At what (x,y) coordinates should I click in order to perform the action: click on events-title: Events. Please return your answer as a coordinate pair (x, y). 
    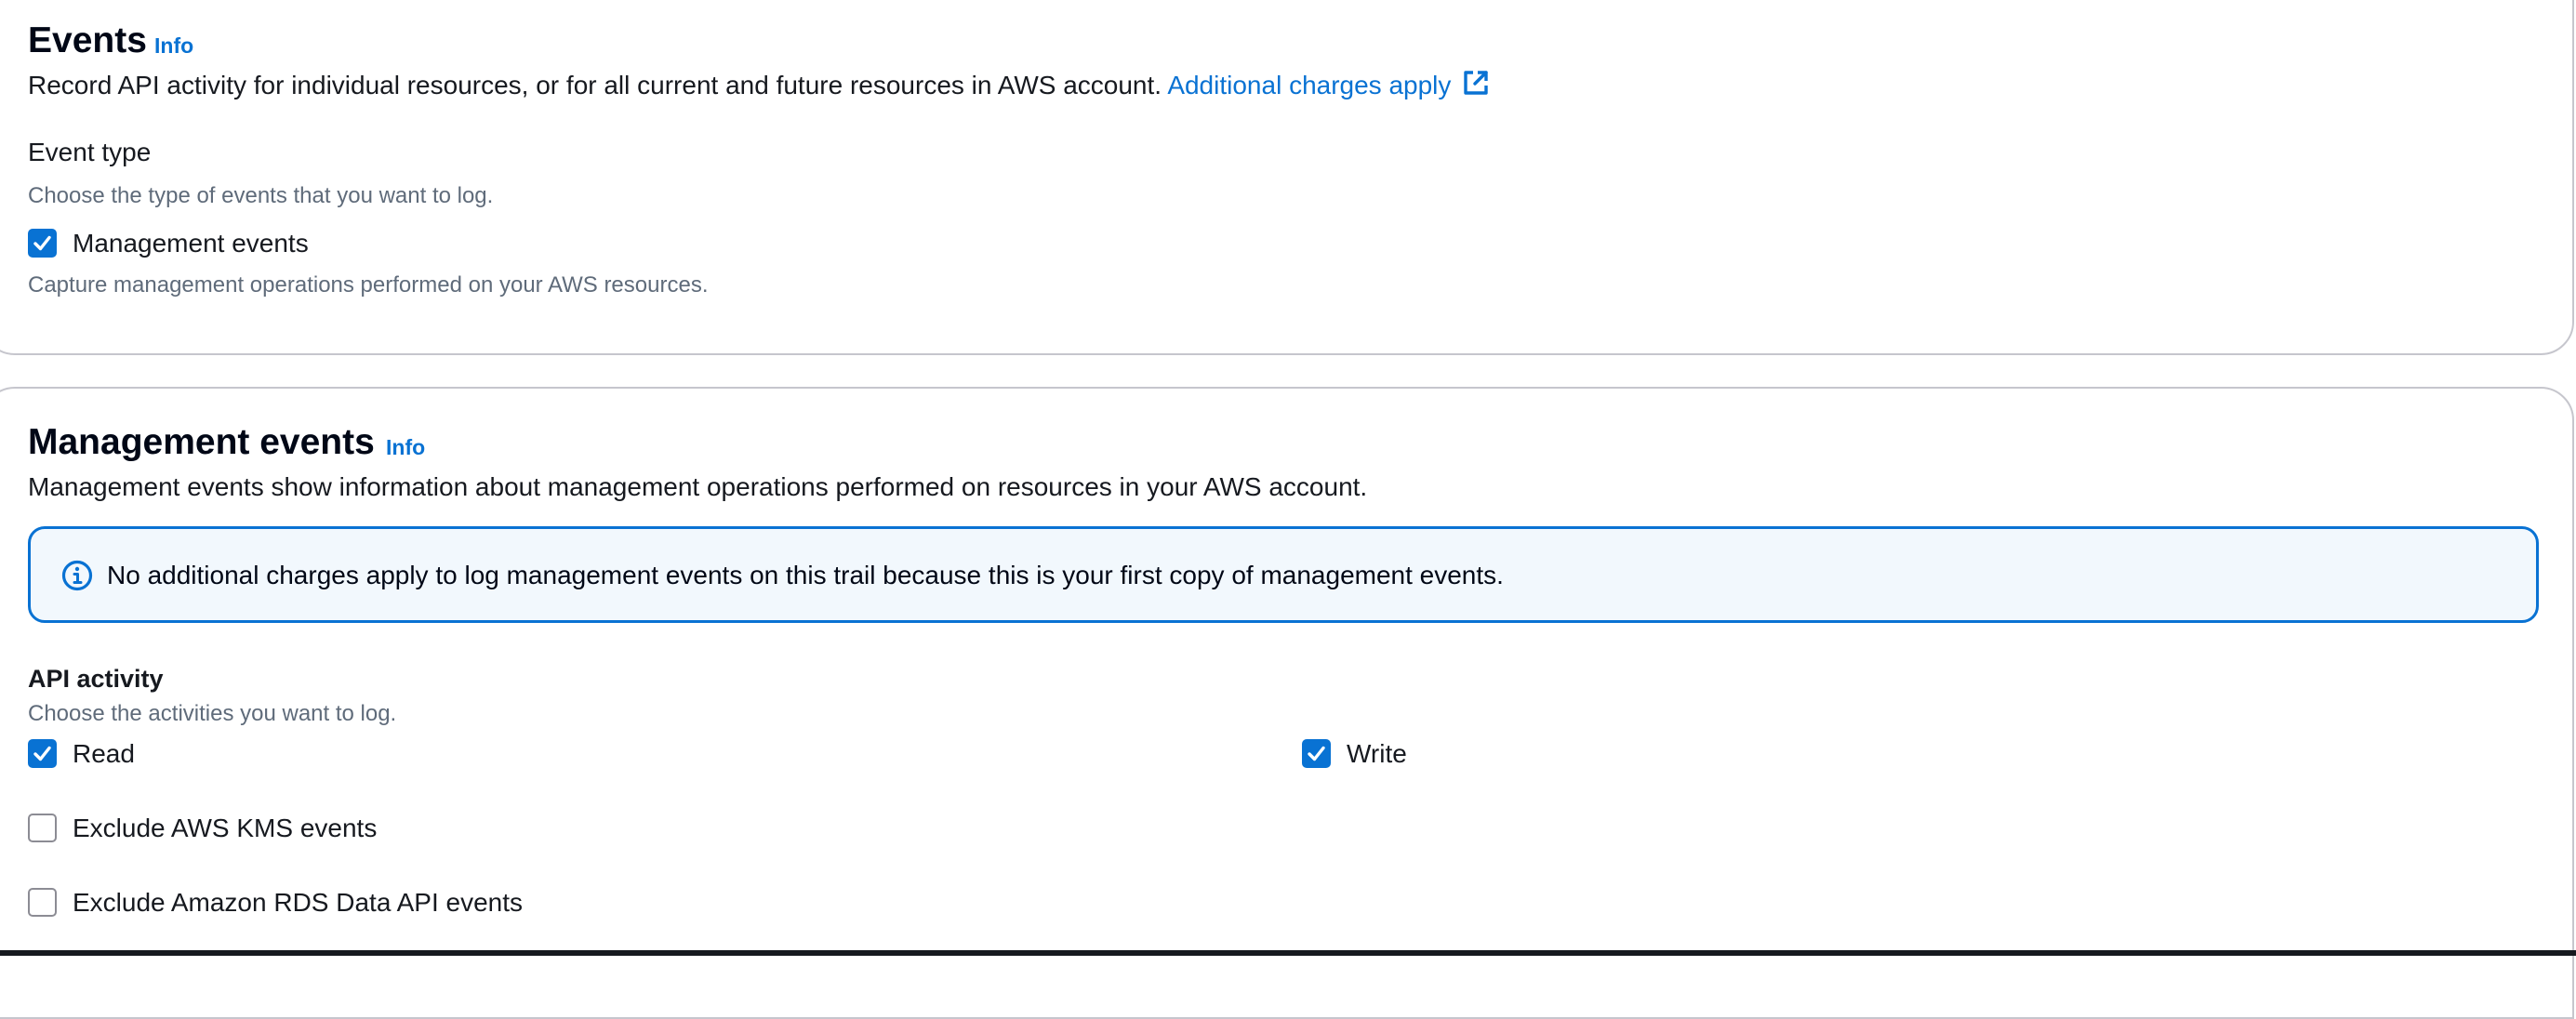
    Looking at the image, I should click on (87, 40).